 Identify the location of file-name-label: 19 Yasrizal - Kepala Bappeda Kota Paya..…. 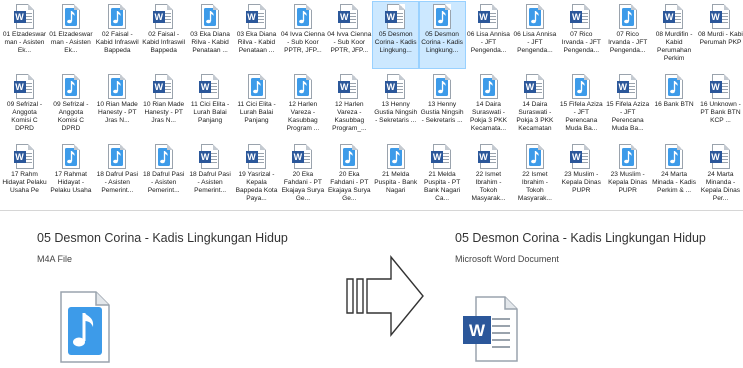
(256, 186).